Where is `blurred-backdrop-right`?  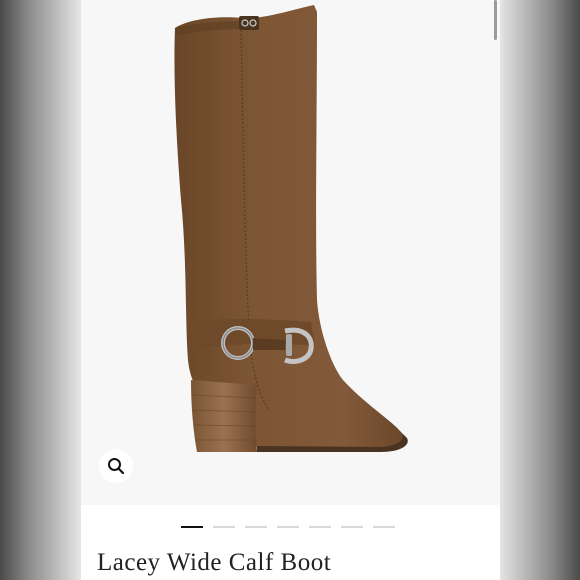
blurred-backdrop-right is located at coordinates (539, 290).